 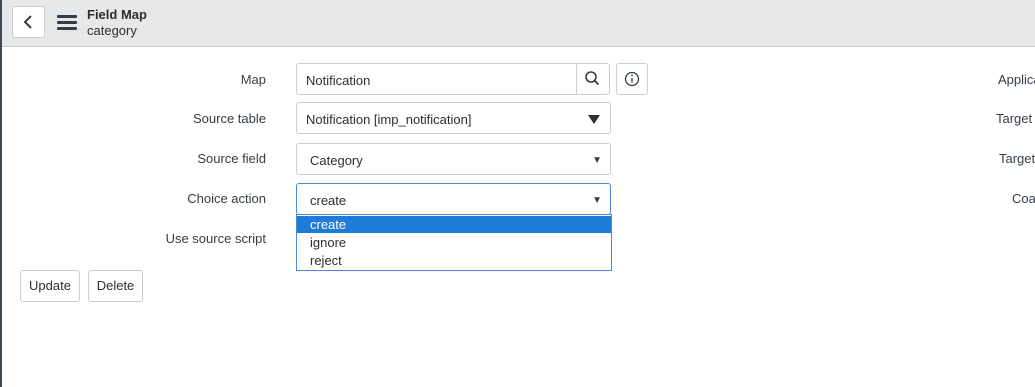 I want to click on map-value: Notification, so click(x=338, y=80).